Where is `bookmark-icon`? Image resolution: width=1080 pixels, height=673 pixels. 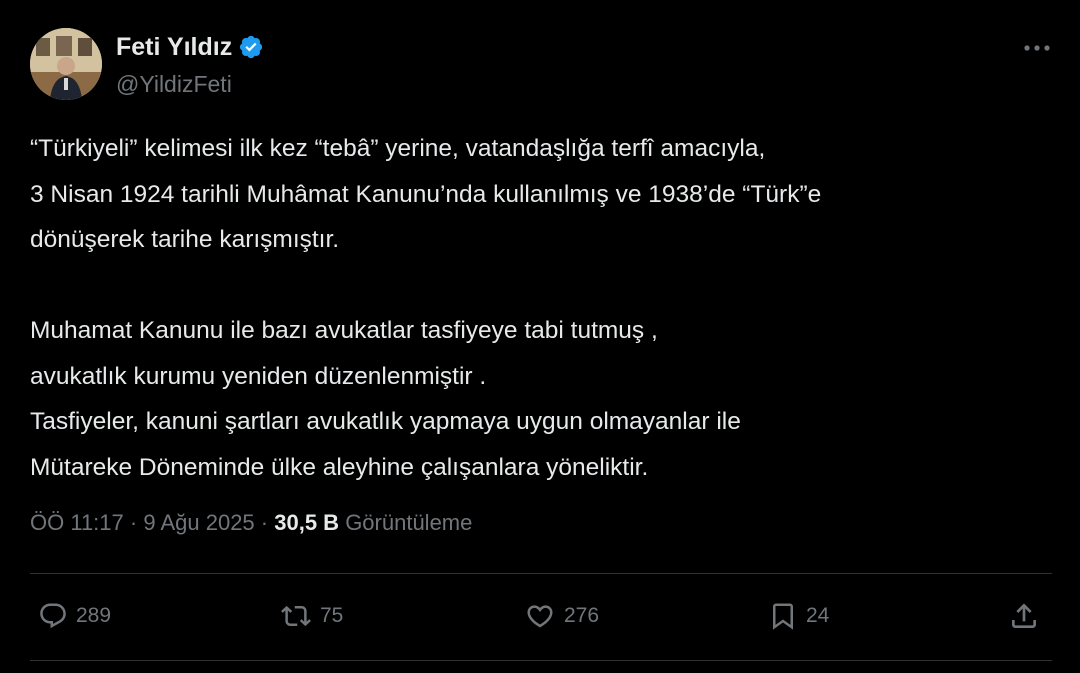
bookmark-icon is located at coordinates (783, 616).